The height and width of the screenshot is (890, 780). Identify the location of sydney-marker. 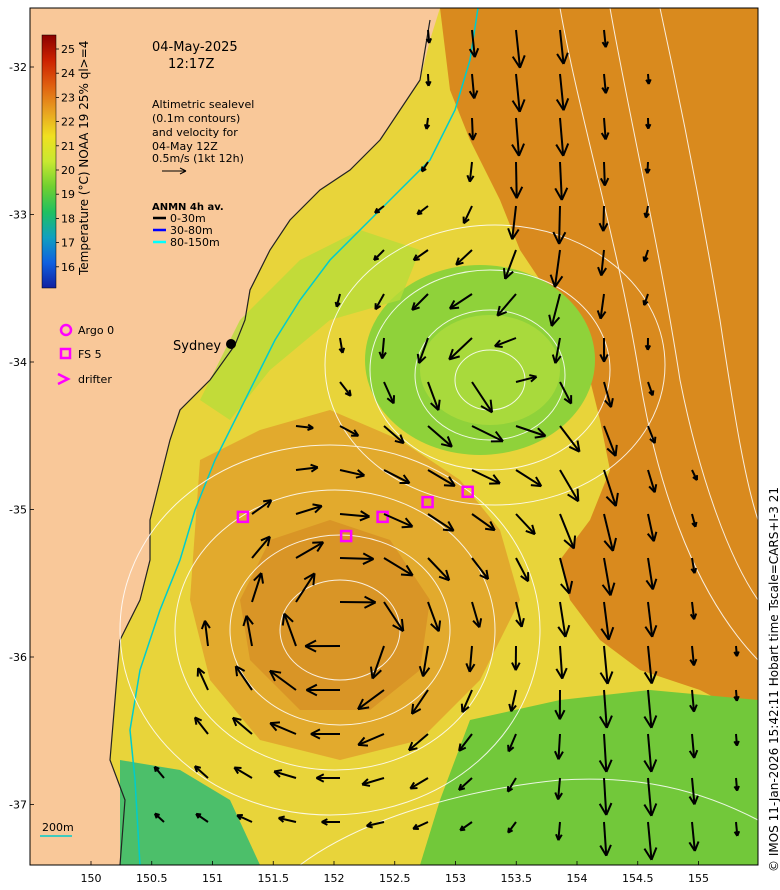
(231, 344).